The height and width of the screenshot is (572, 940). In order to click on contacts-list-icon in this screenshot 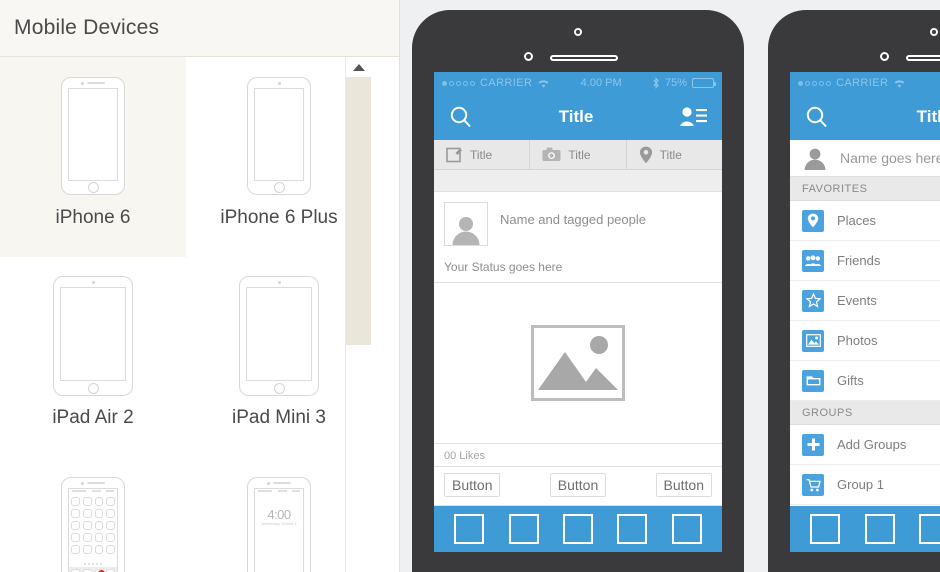, I will do `click(693, 117)`.